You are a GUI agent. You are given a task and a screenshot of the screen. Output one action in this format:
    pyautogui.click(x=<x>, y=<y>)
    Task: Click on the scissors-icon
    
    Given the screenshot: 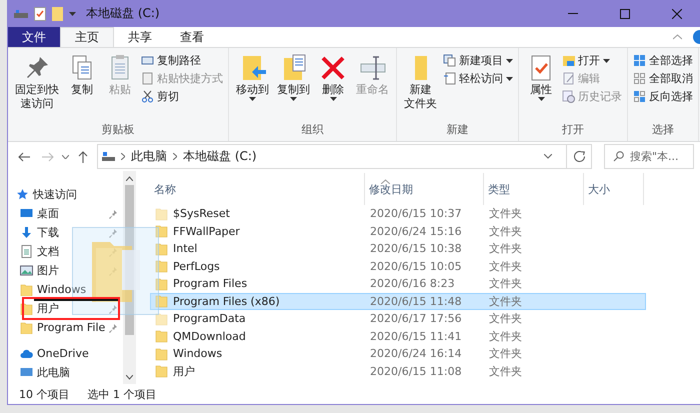 What is the action you would take?
    pyautogui.click(x=147, y=96)
    